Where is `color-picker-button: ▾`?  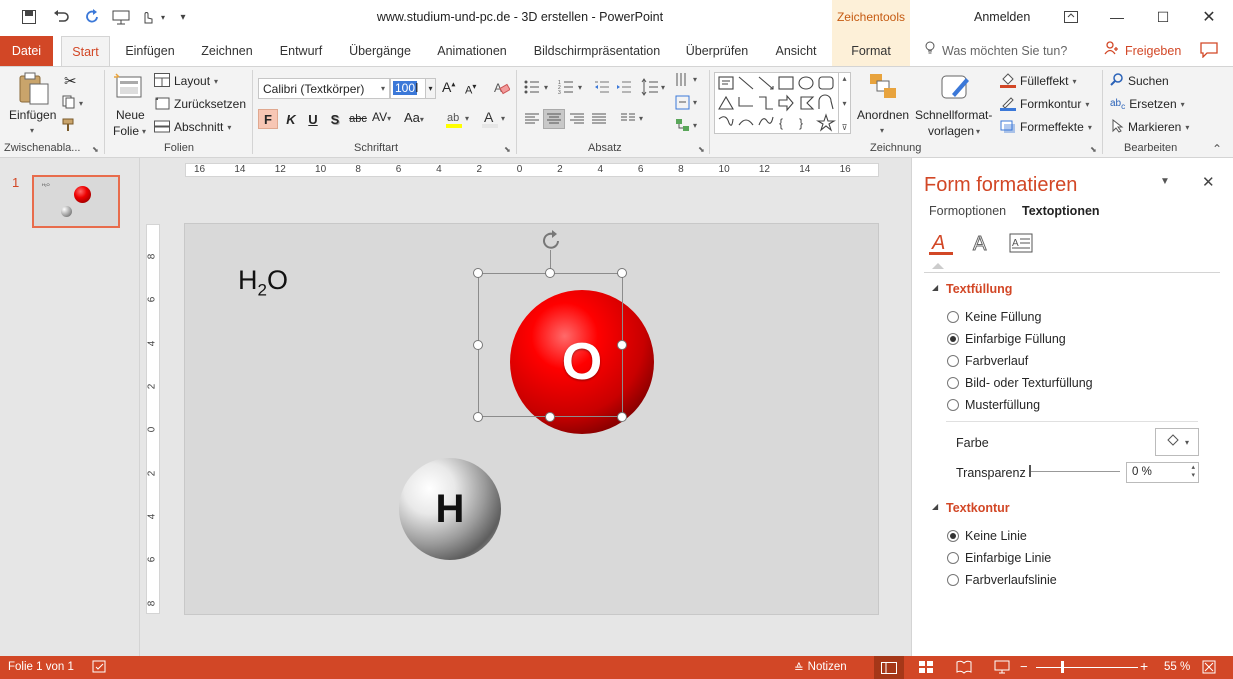 color-picker-button: ▾ is located at coordinates (1177, 442).